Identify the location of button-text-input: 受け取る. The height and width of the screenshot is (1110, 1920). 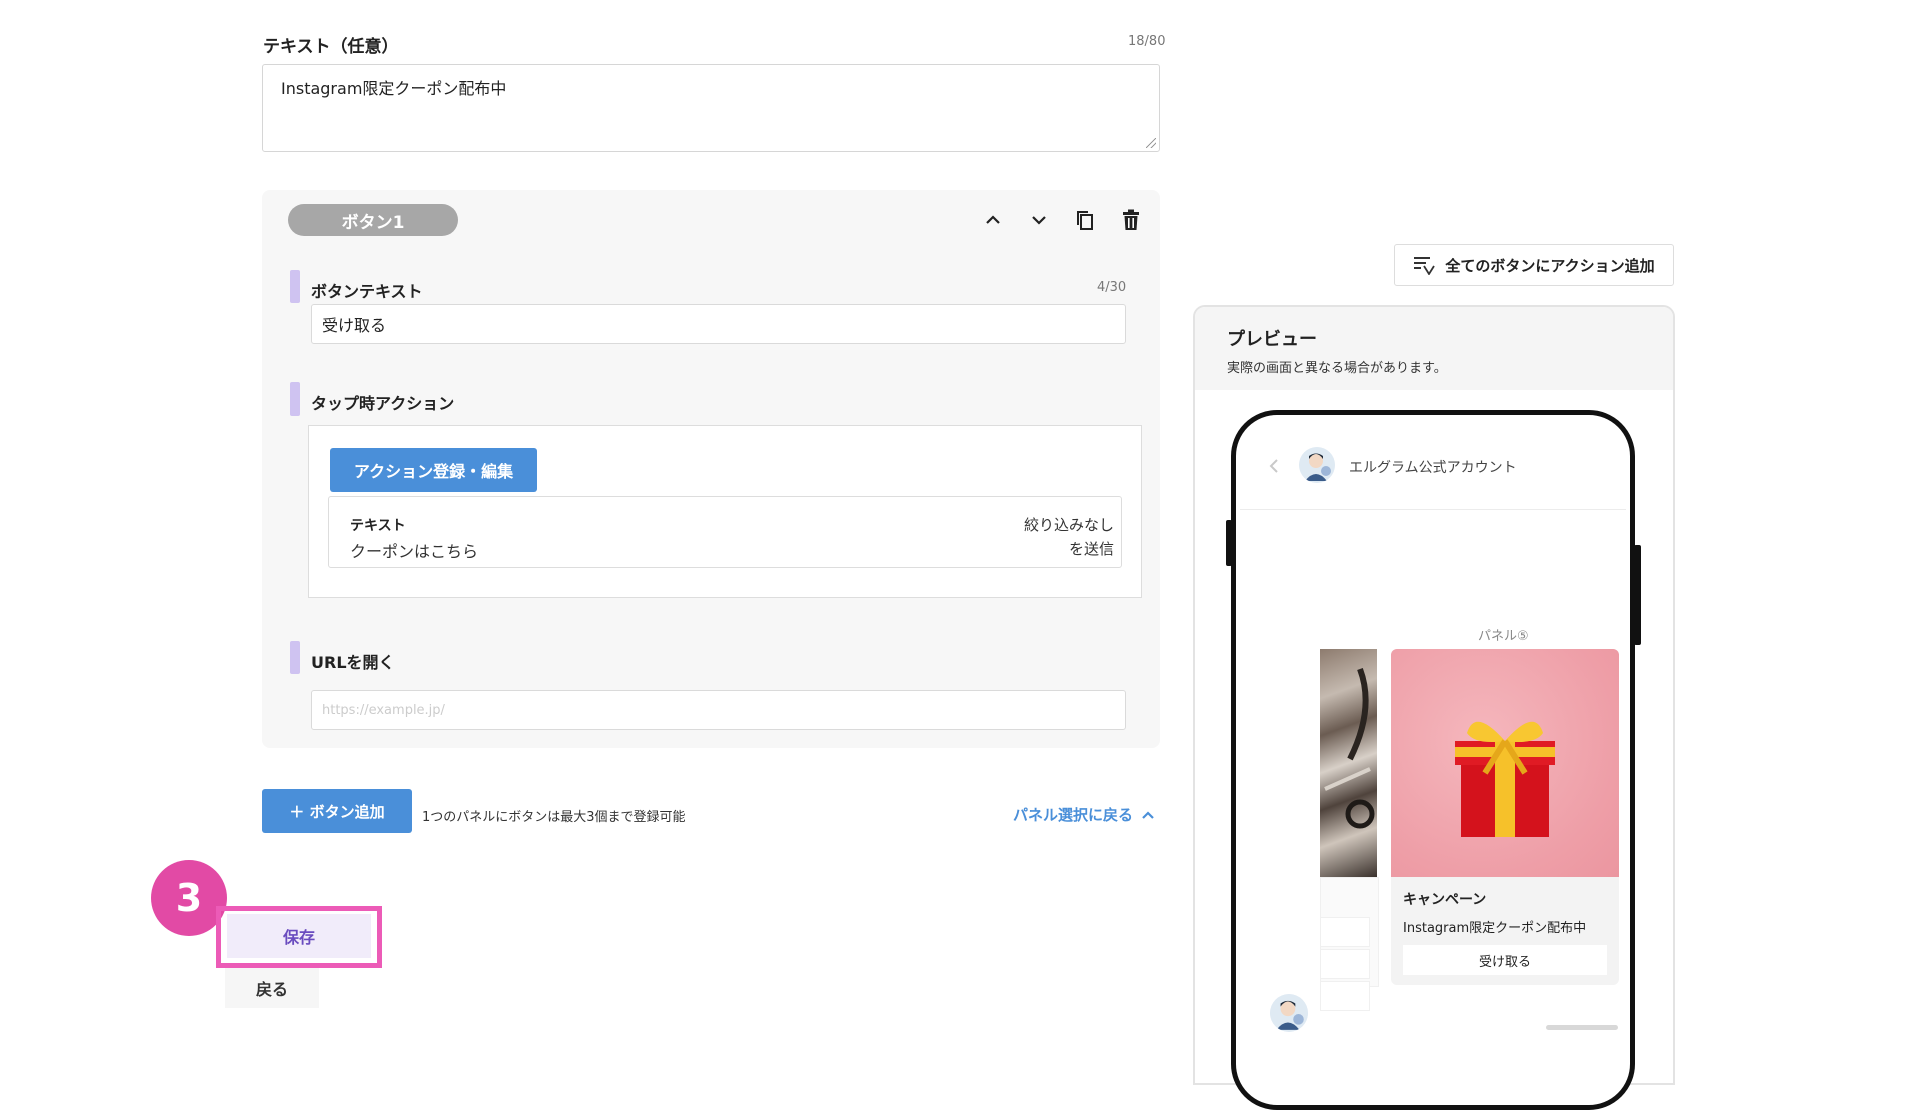
(718, 324).